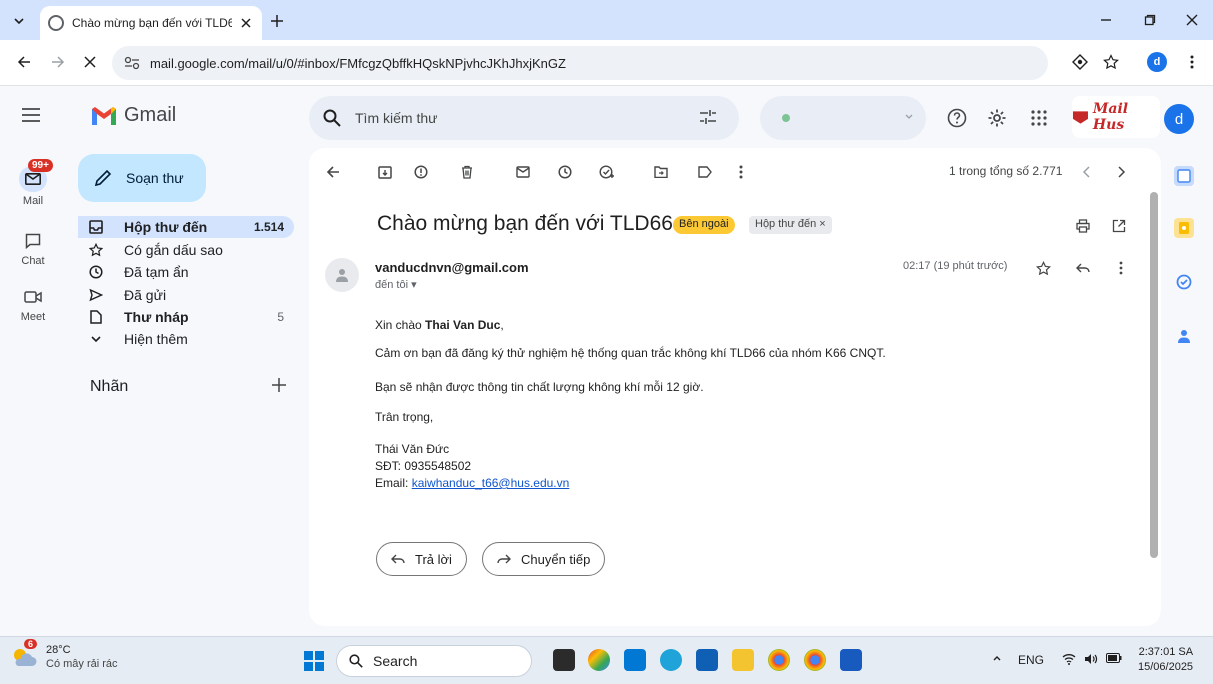 The height and width of the screenshot is (684, 1213). What do you see at coordinates (186, 317) in the screenshot?
I see `nav-item-drafts: Thư nháp 5` at bounding box center [186, 317].